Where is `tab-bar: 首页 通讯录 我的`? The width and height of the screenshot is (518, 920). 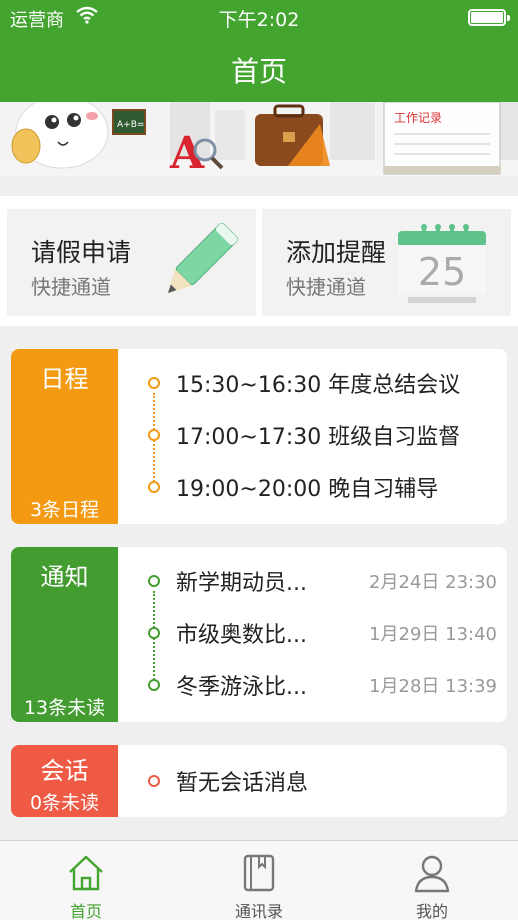 tab-bar: 首页 通讯录 我的 is located at coordinates (259, 880).